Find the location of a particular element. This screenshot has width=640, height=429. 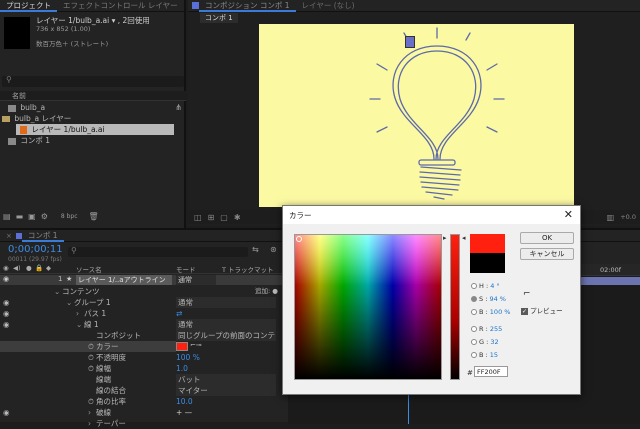

hex-input: FF200F is located at coordinates (491, 371).